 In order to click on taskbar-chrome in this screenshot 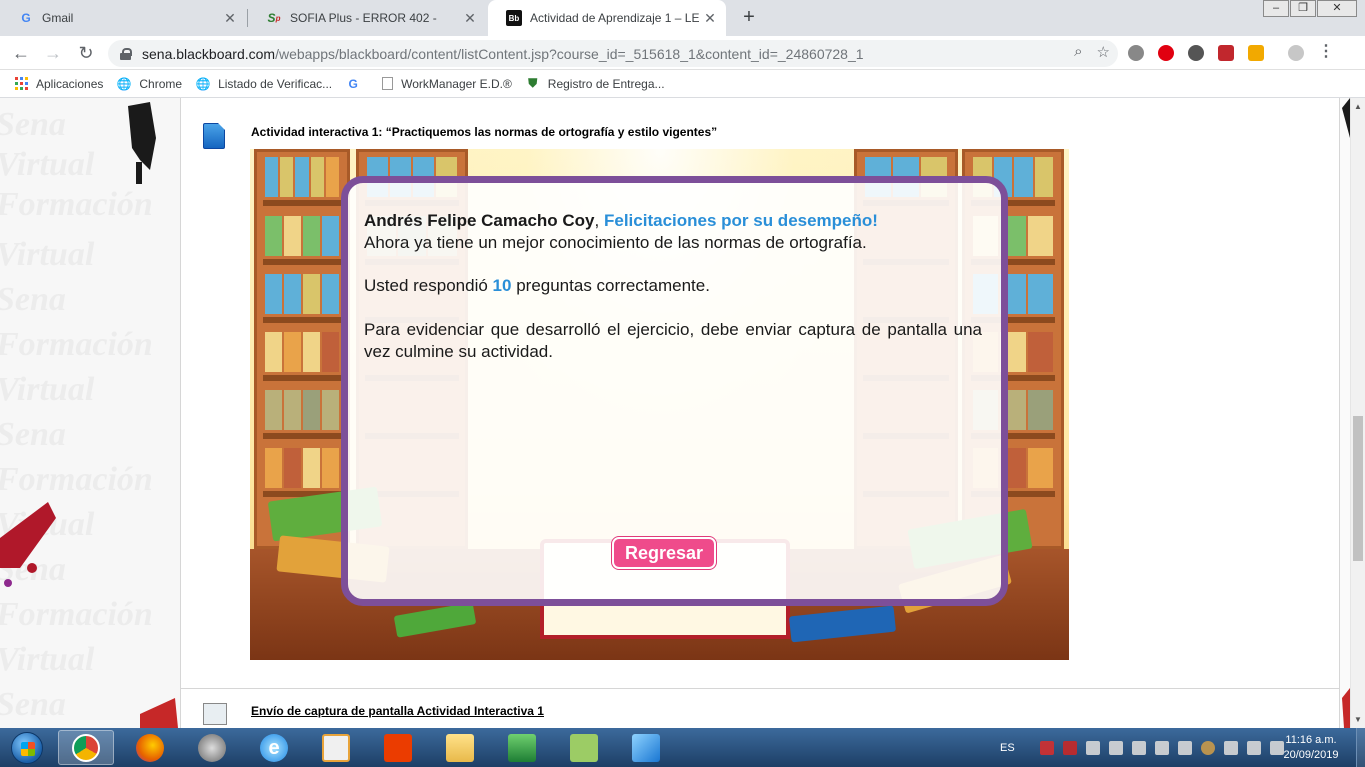, I will do `click(86, 747)`.